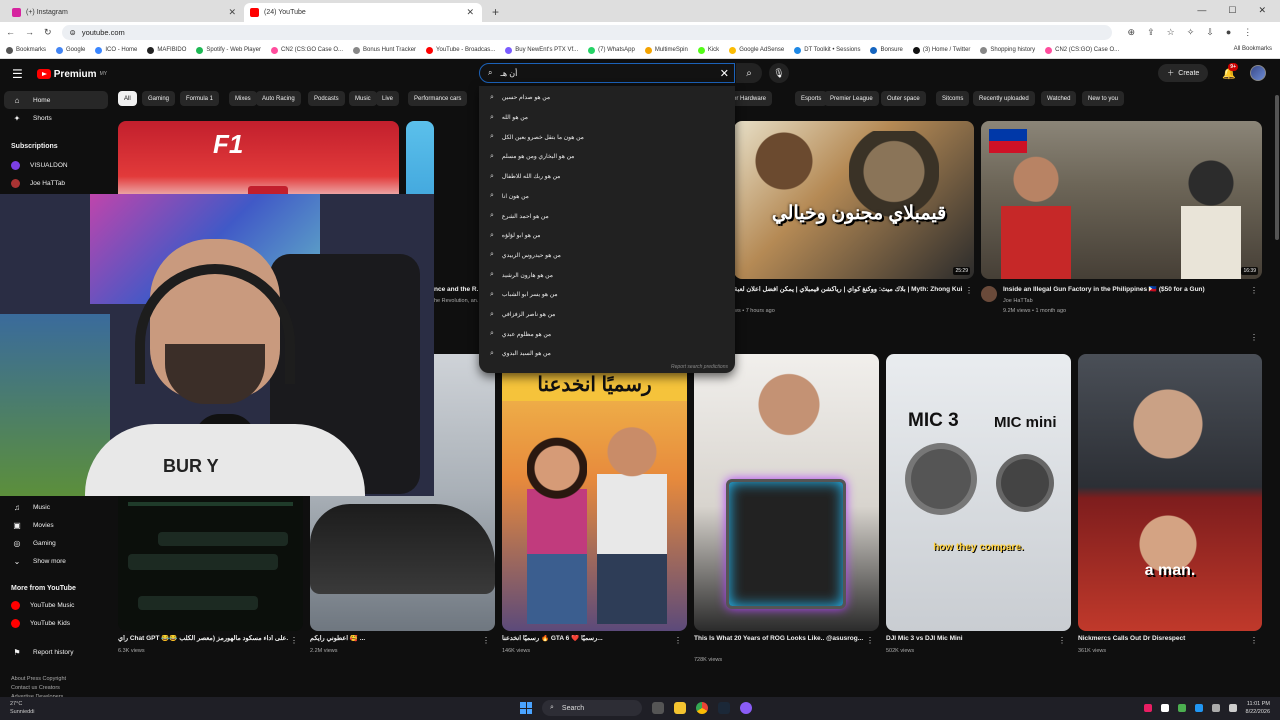 This screenshot has height=720, width=1280. I want to click on notifications-button: 🔔 9+, so click(1230, 71).